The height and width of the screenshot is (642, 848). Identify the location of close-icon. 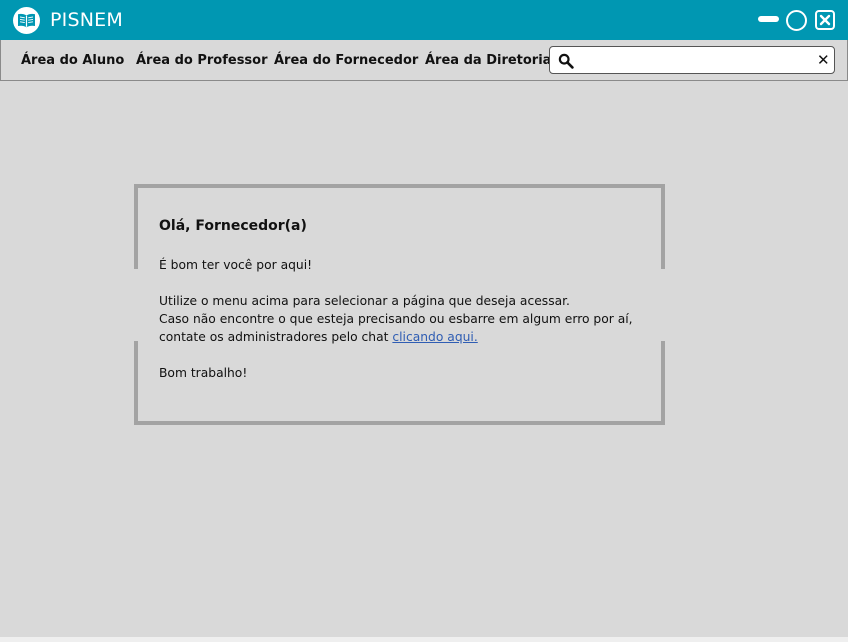
(825, 20).